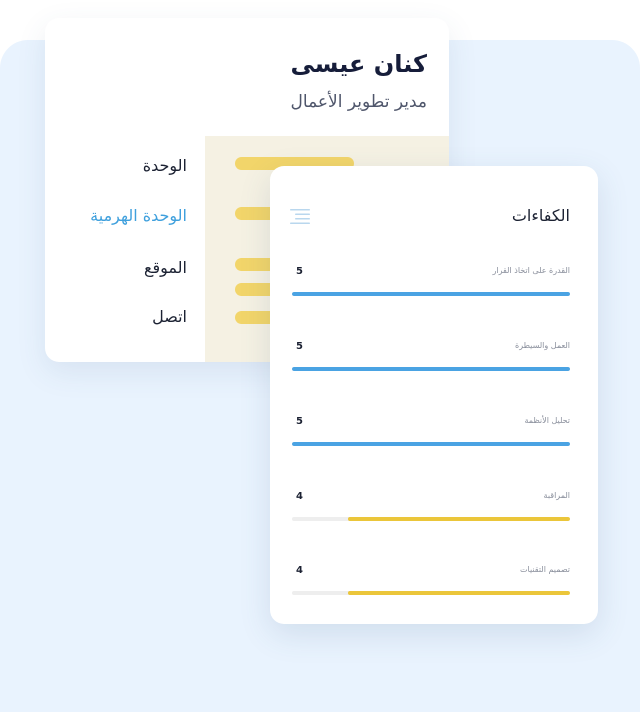 This screenshot has height=712, width=640. Describe the element at coordinates (164, 165) in the screenshot. I see `field-label-unit: الوحدة` at that location.